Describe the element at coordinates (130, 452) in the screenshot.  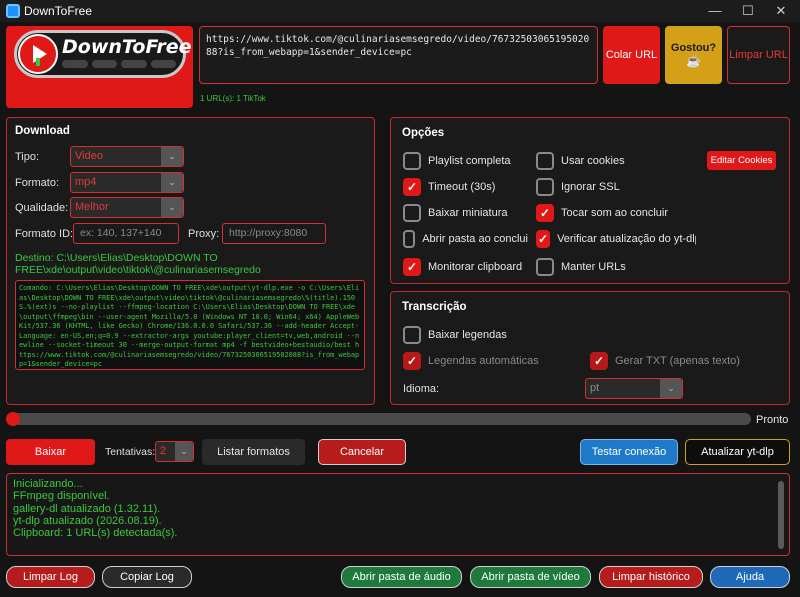
I see `retries-label: Tentativas:` at that location.